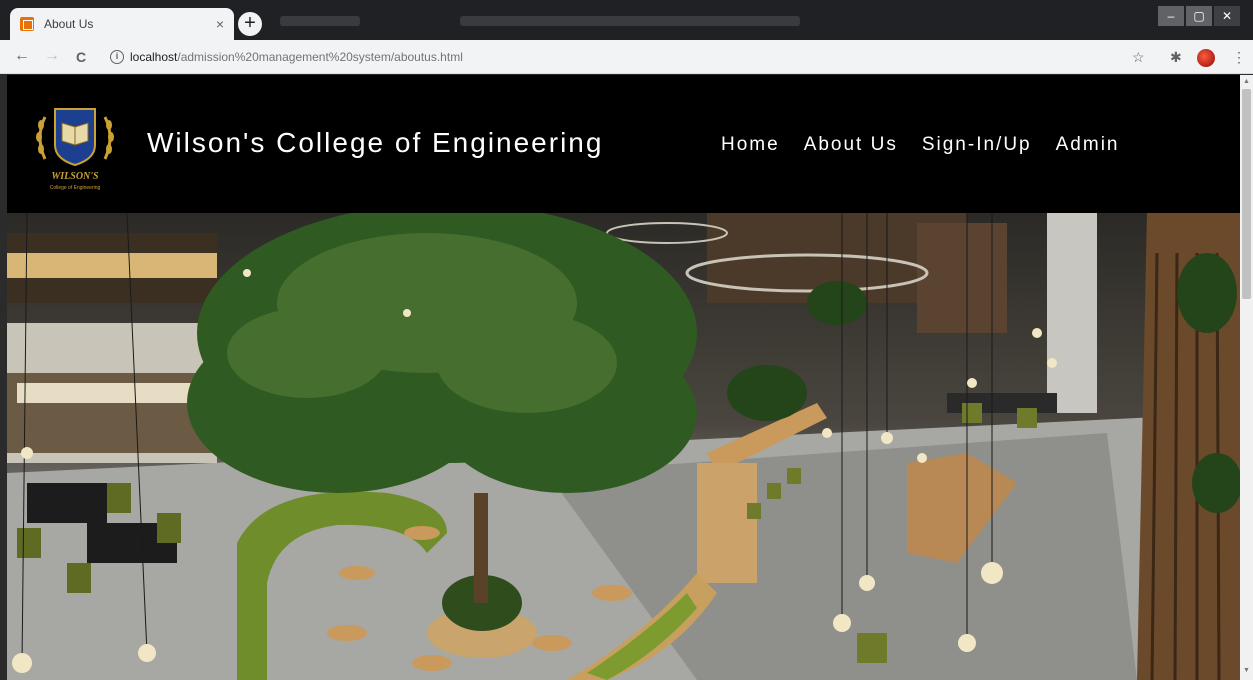 The width and height of the screenshot is (1253, 680). I want to click on forward-button: →, so click(52, 56).